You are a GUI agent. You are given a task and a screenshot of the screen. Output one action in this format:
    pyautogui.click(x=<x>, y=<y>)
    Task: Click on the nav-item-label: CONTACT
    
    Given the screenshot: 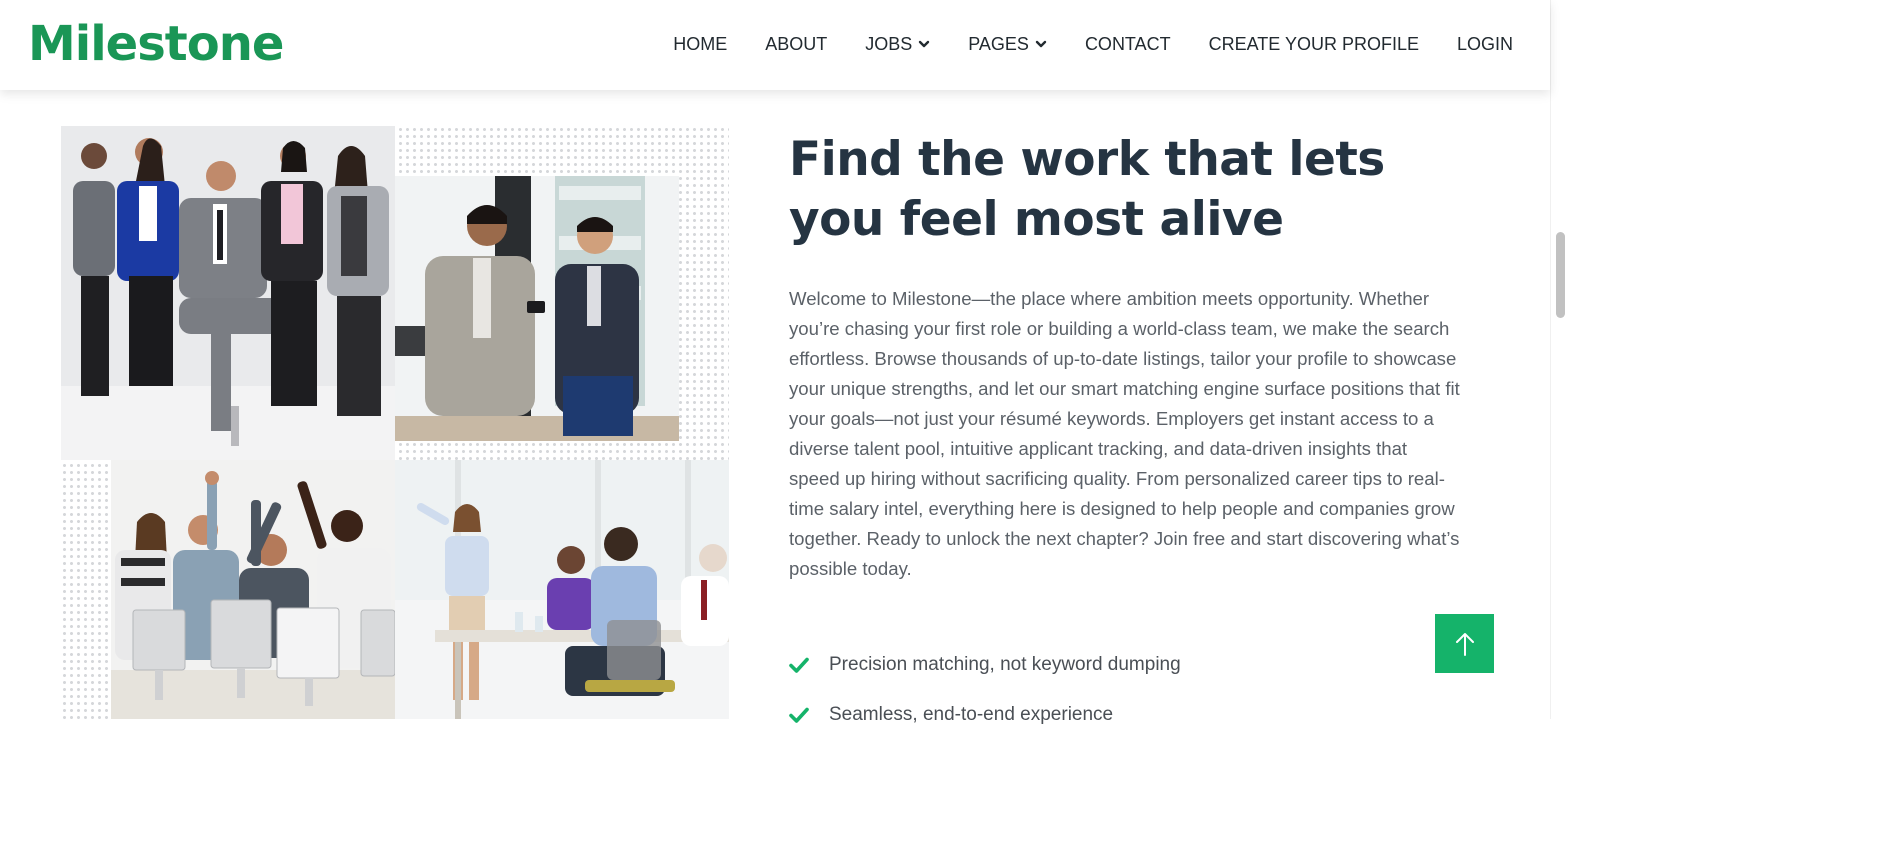 What is the action you would take?
    pyautogui.click(x=1127, y=44)
    